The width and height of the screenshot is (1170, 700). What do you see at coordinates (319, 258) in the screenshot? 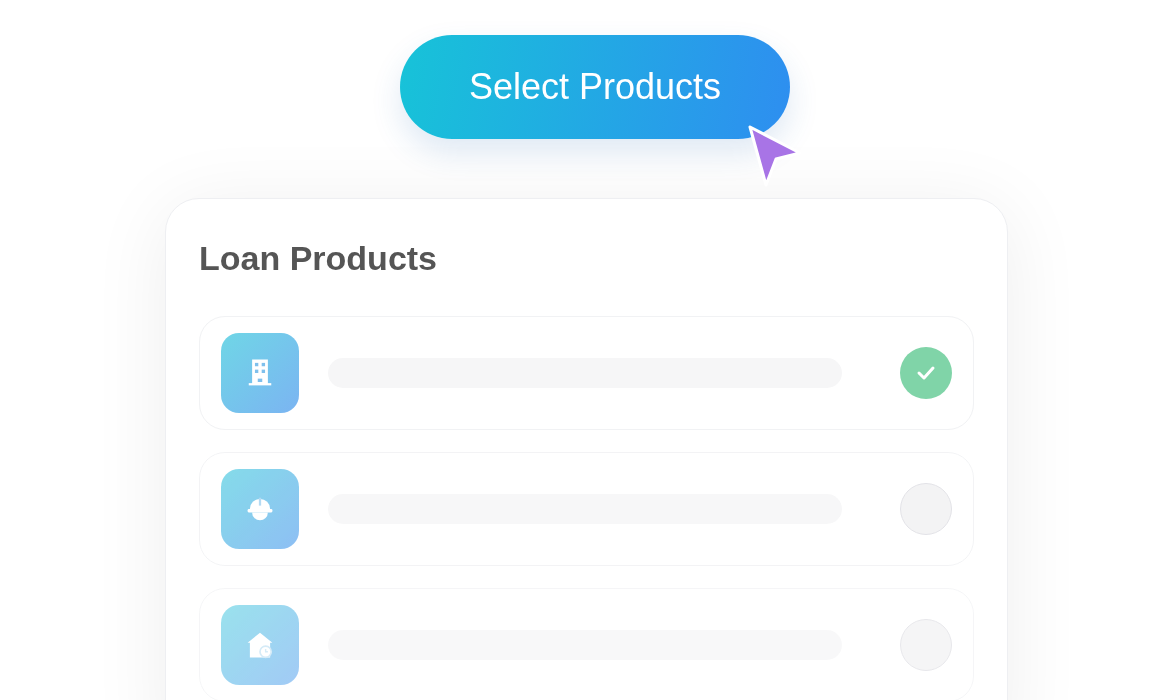
I see `card-title: Loan Products` at bounding box center [319, 258].